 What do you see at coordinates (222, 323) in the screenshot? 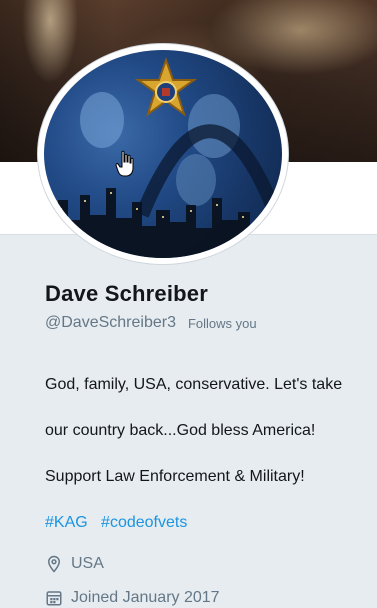
I see `follows-you-badge: Follows you` at bounding box center [222, 323].